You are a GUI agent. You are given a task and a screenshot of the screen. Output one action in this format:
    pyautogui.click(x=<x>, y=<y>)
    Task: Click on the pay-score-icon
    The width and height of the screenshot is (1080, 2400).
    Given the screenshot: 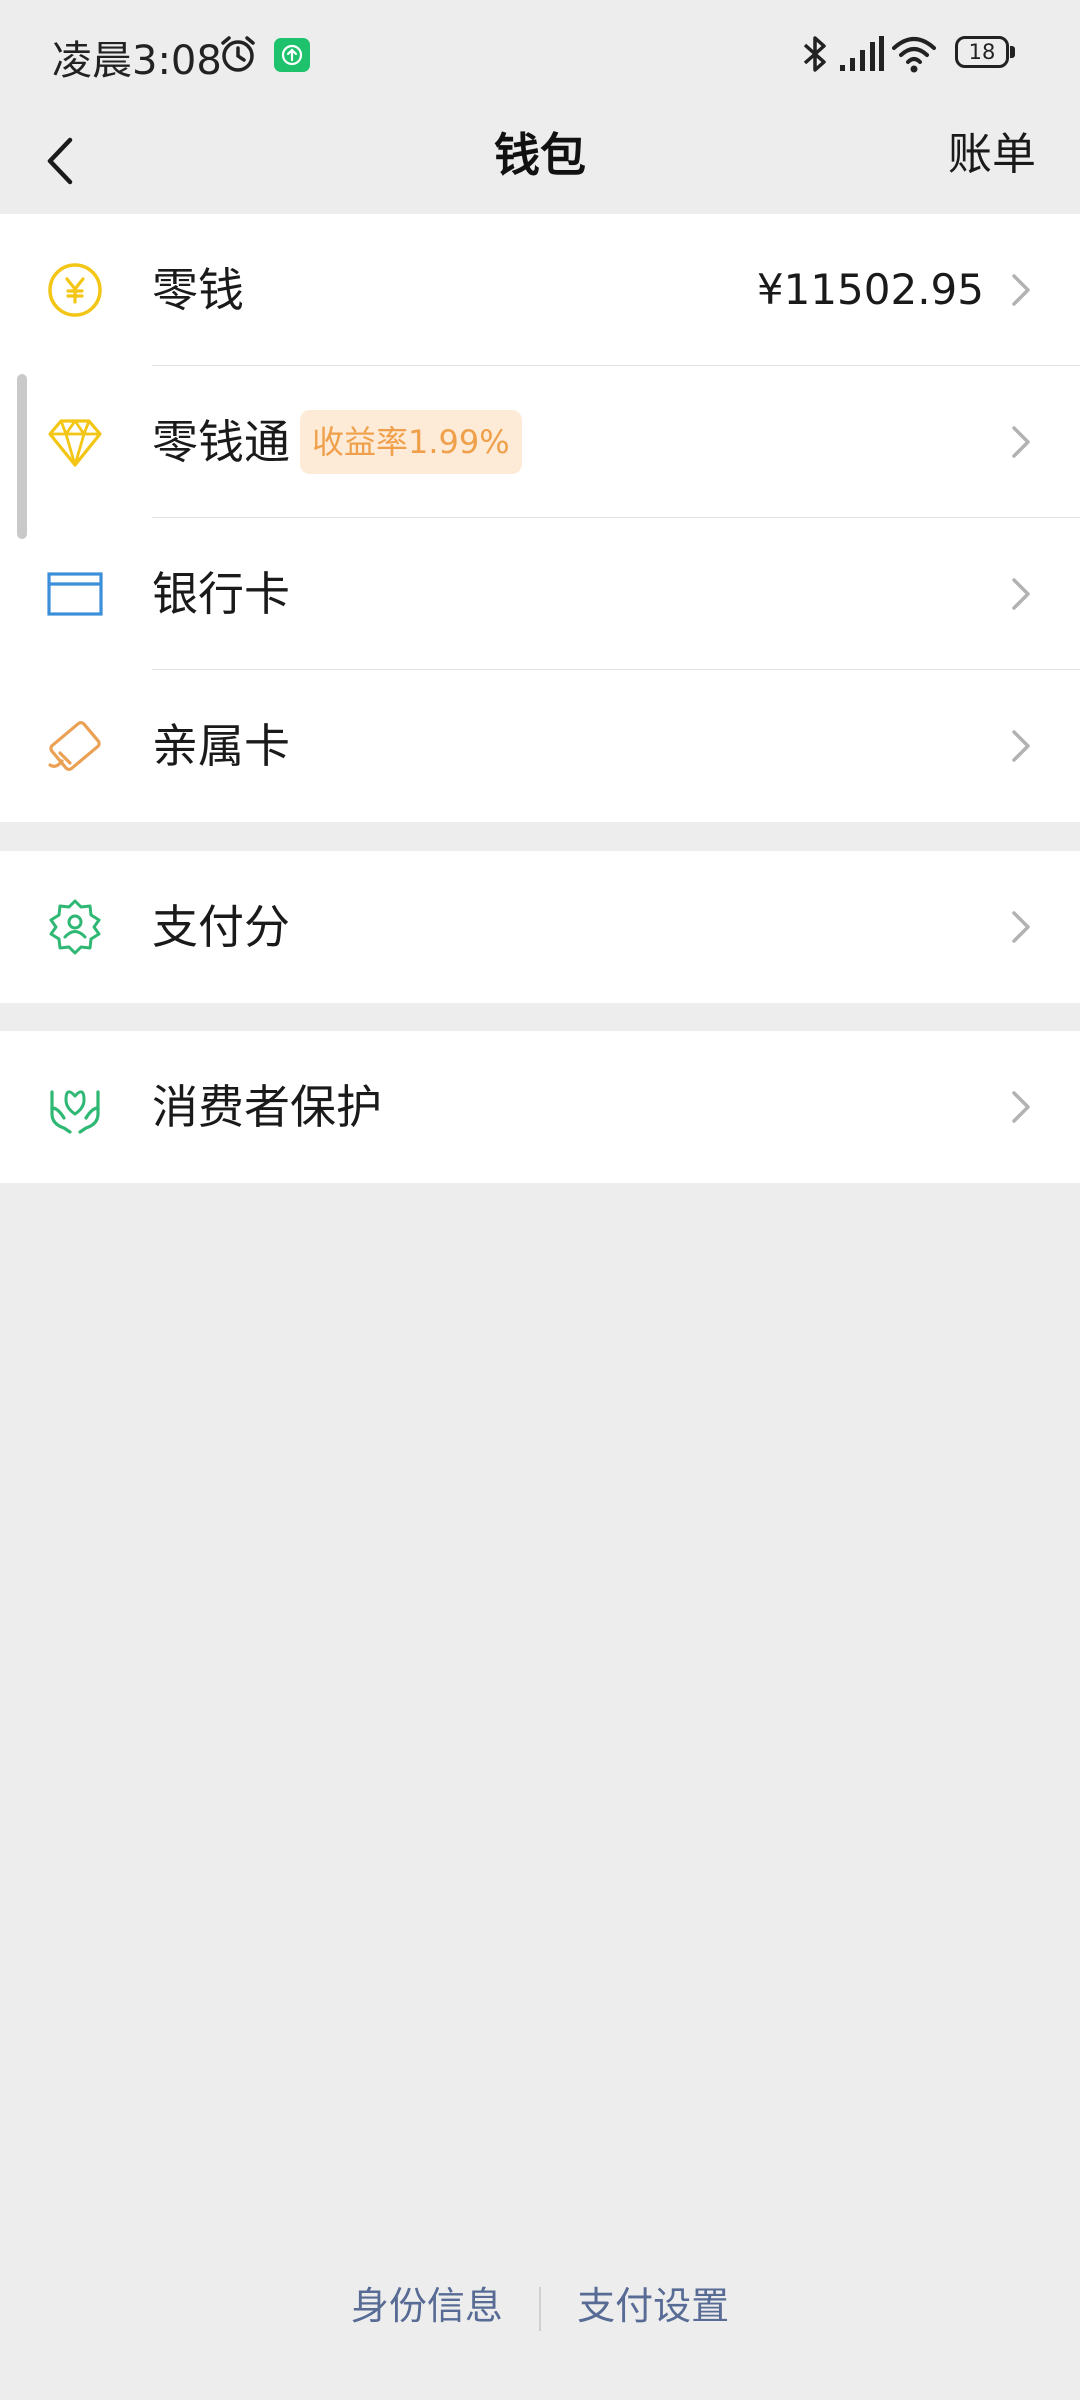 What is the action you would take?
    pyautogui.click(x=75, y=927)
    